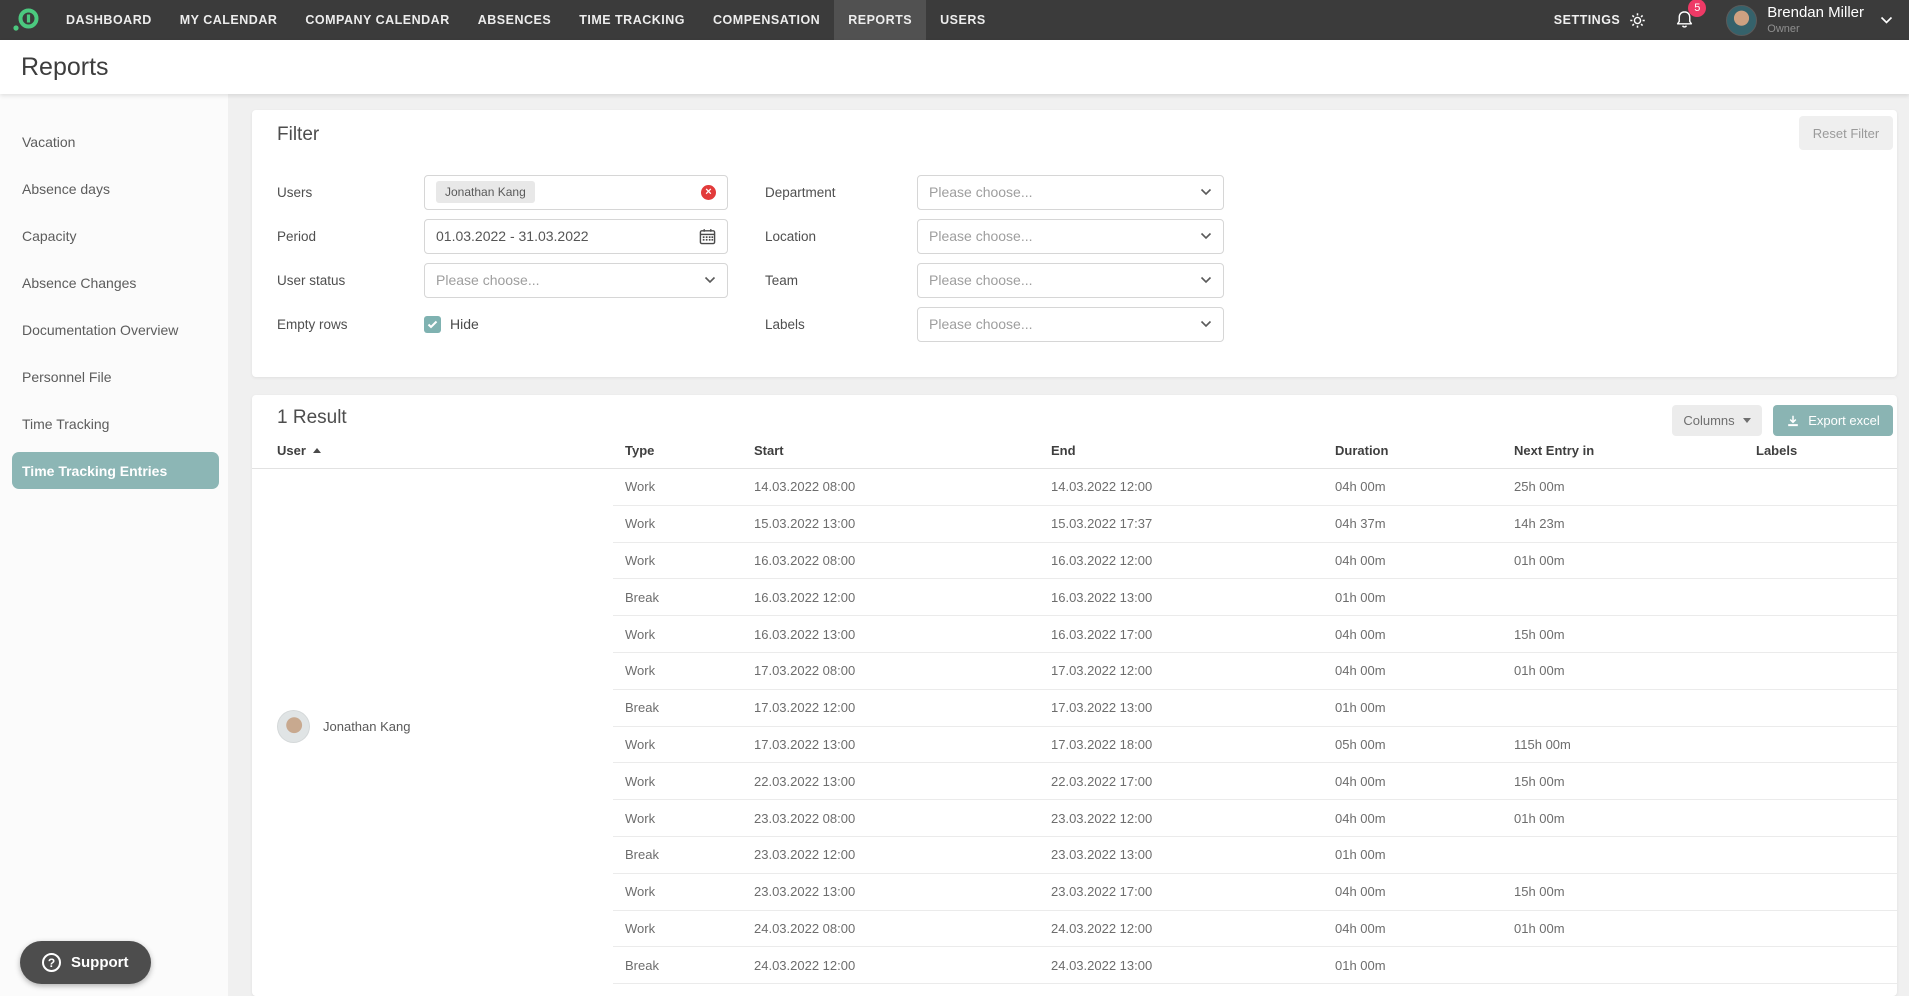  Describe the element at coordinates (485, 192) in the screenshot. I see `user-chip: Jonathan Kang` at that location.